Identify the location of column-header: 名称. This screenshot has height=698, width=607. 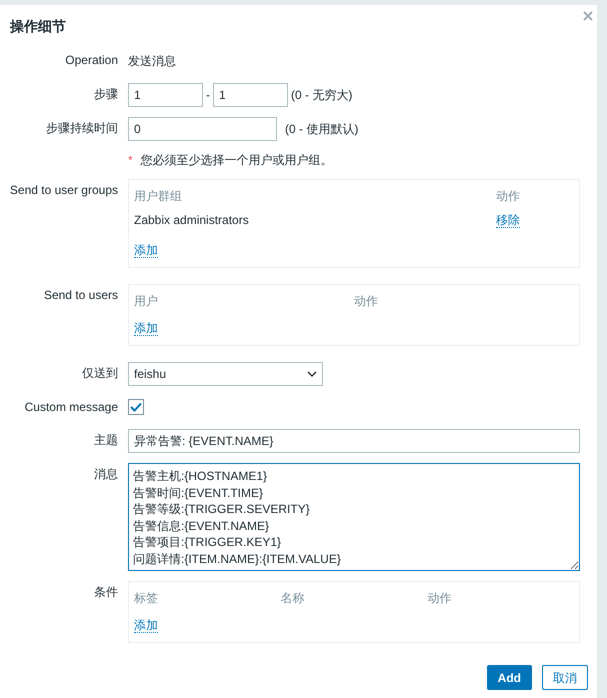
(354, 598).